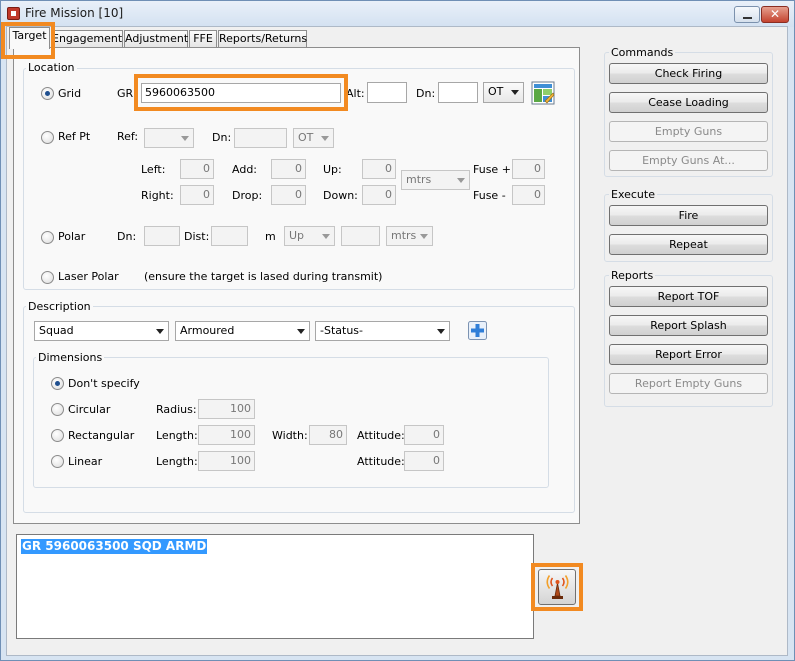 This screenshot has width=795, height=661. Describe the element at coordinates (203, 38) in the screenshot. I see `tab-ffe: FFE` at that location.